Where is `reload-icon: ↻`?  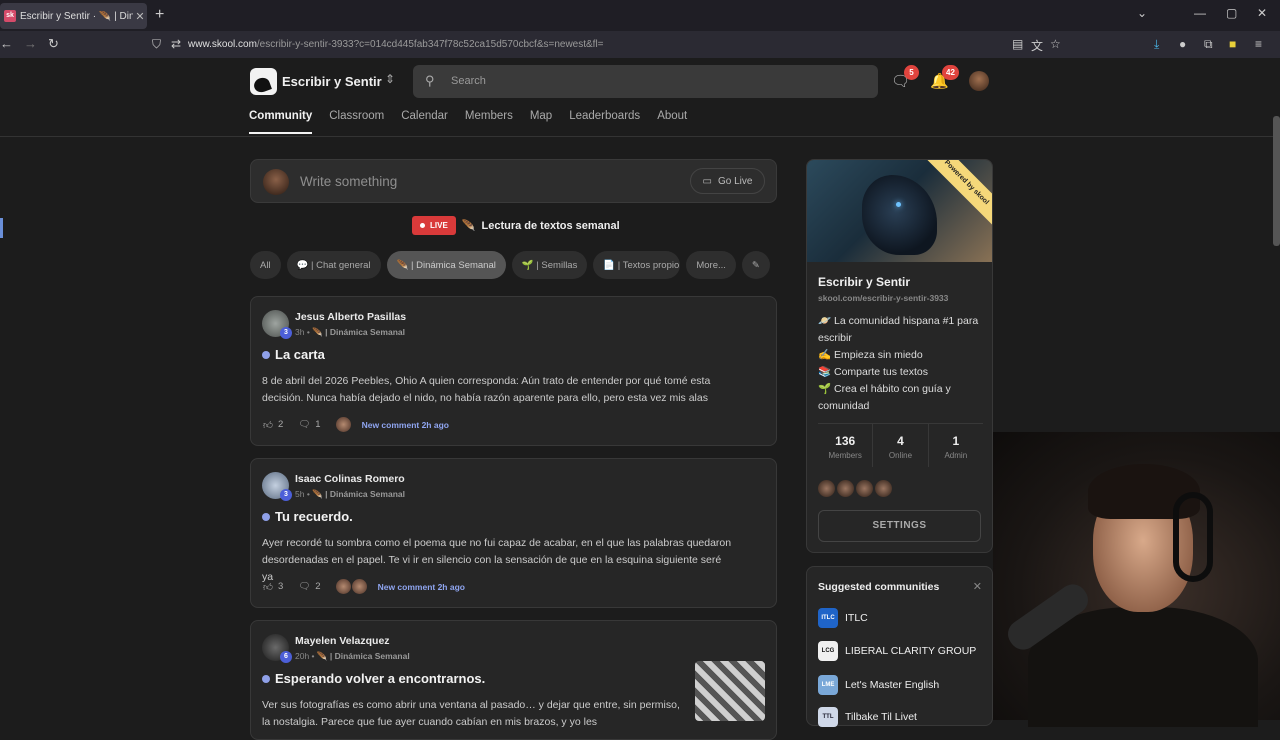 reload-icon: ↻ is located at coordinates (53, 44).